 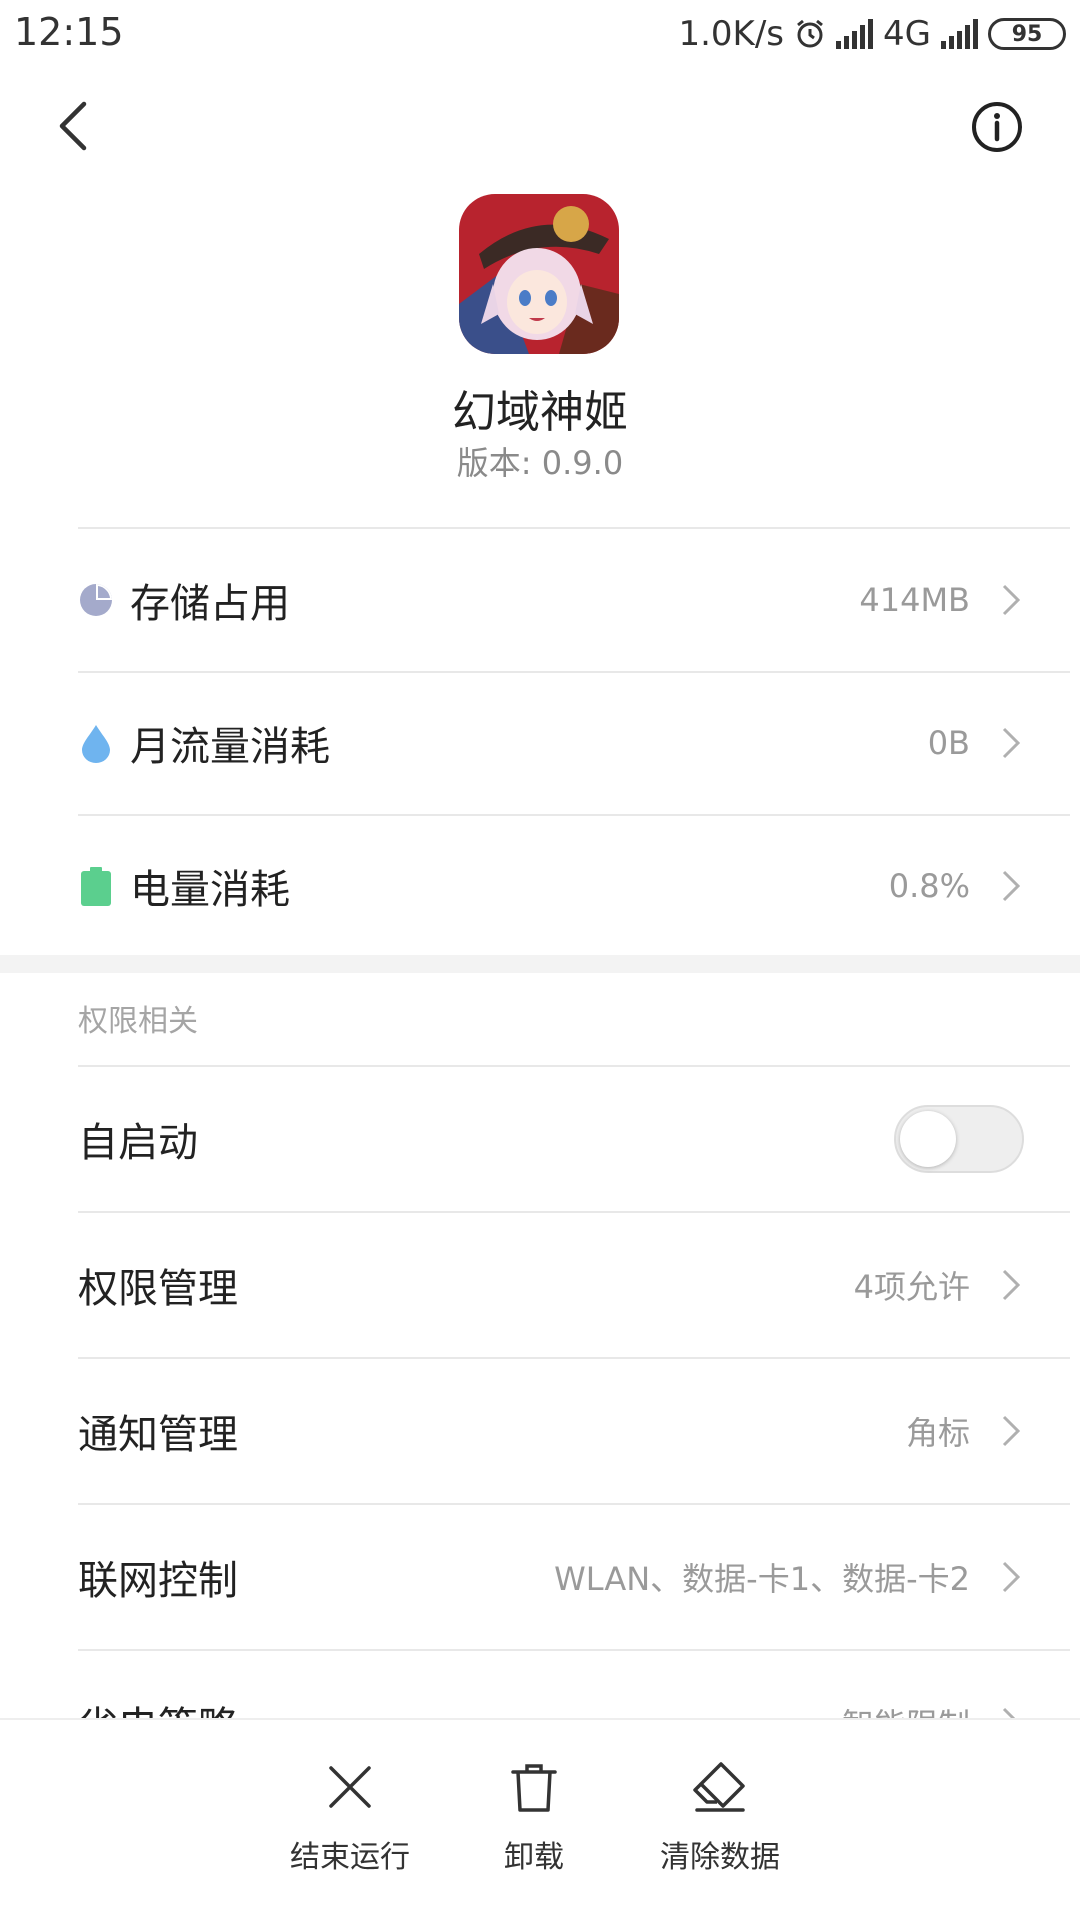 I want to click on back-arrow-icon, so click(x=73, y=126).